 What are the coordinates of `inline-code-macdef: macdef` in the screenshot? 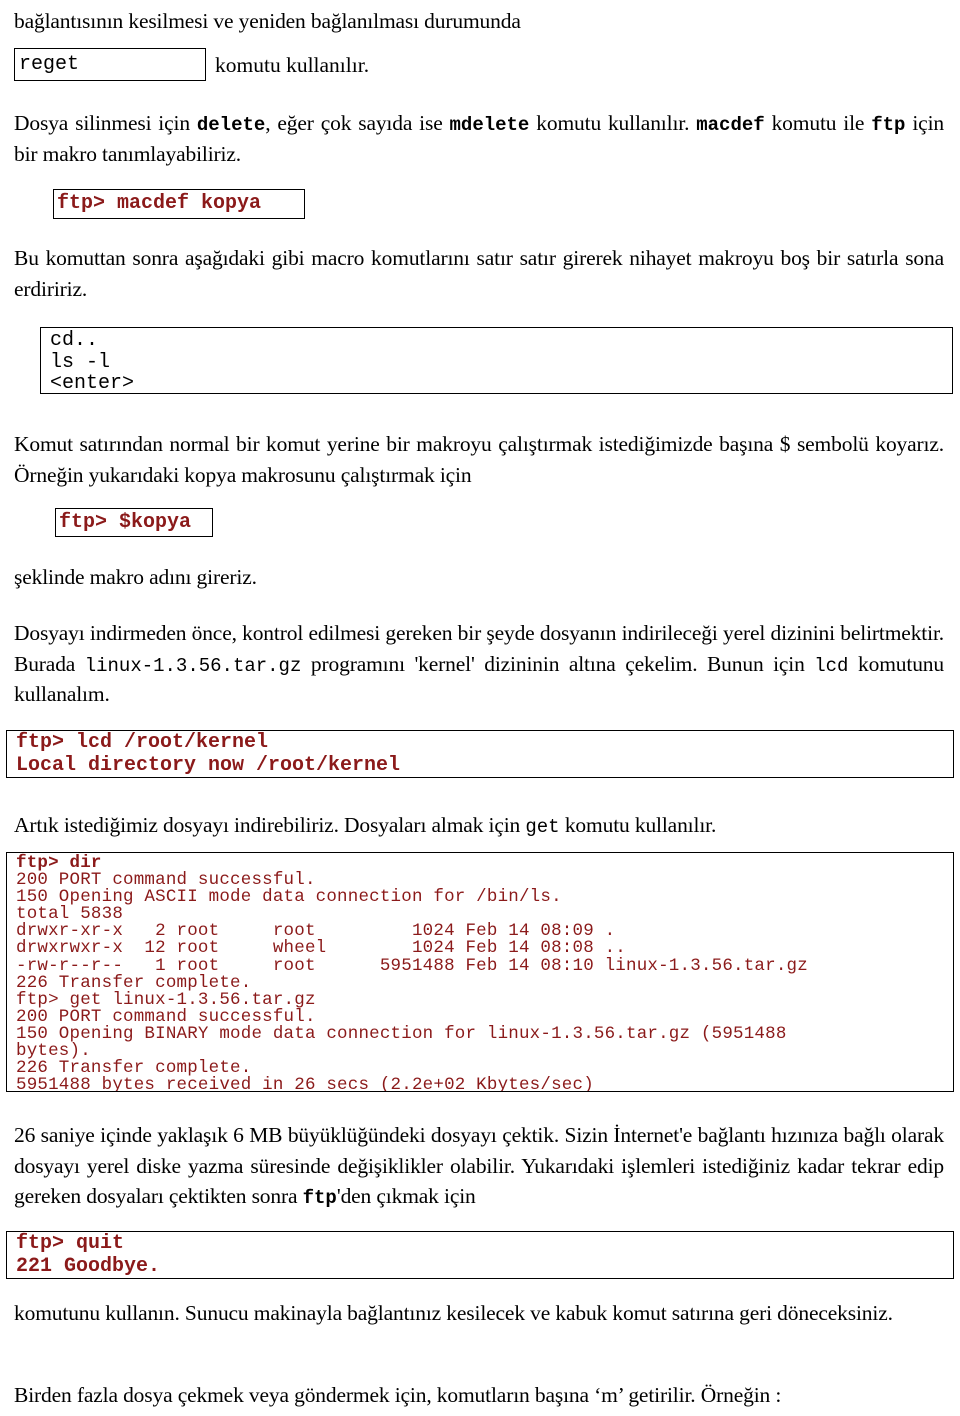 It's located at (730, 125).